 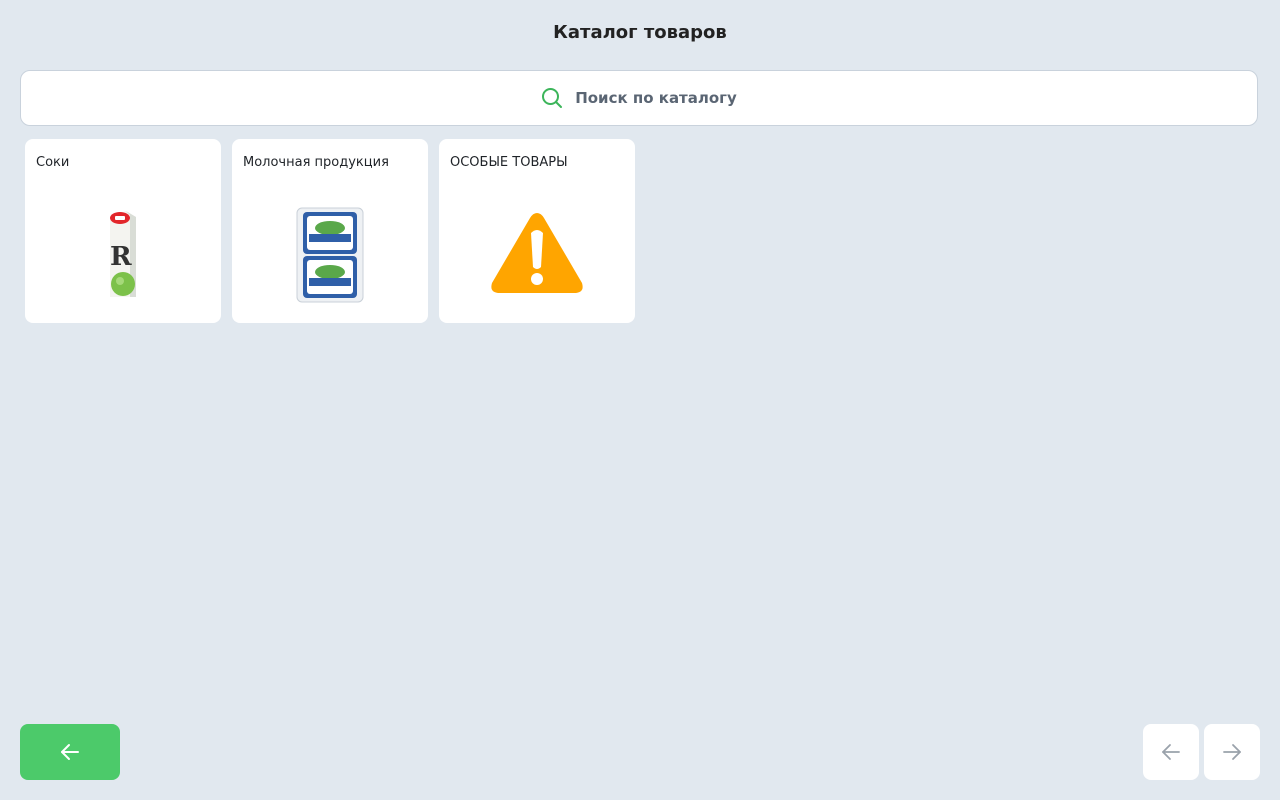 I want to click on back-button, so click(x=70, y=752).